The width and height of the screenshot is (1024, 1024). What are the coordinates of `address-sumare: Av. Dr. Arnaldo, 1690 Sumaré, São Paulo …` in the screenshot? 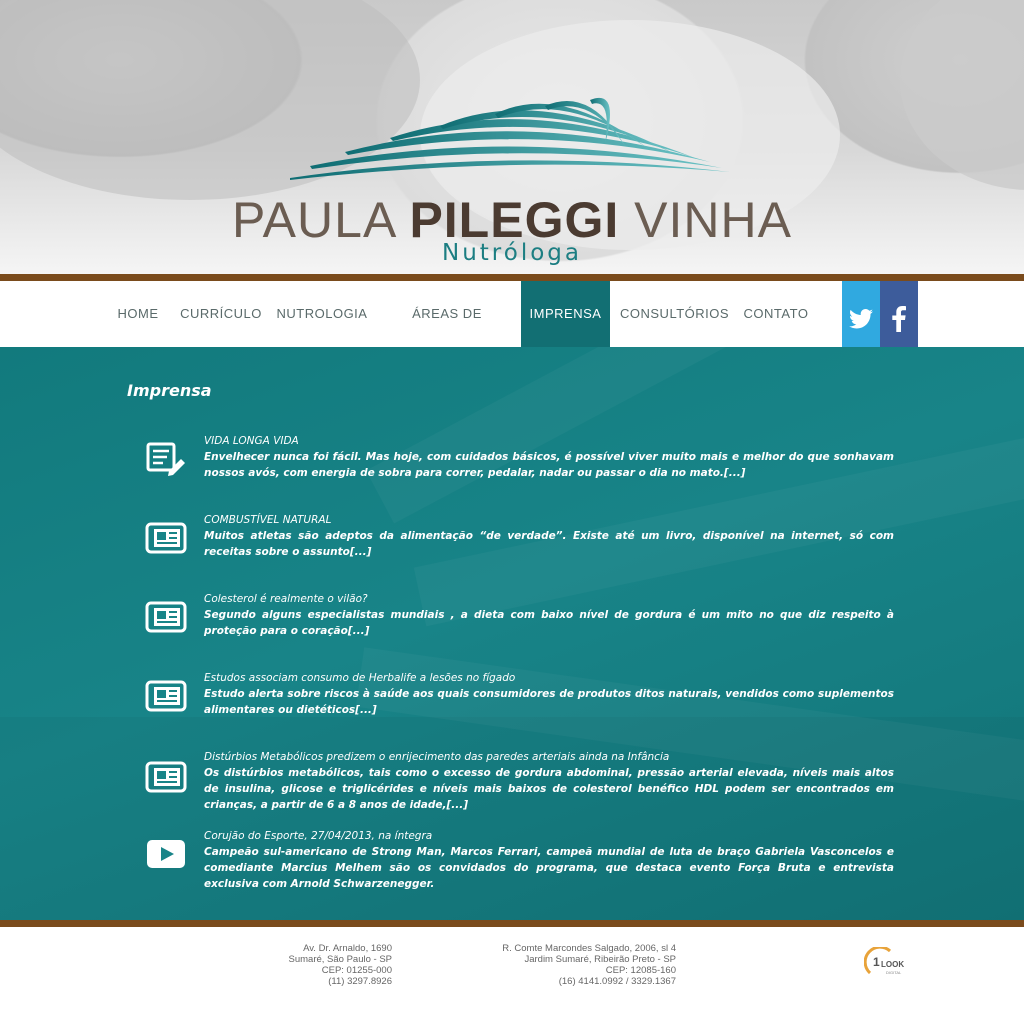 It's located at (316, 965).